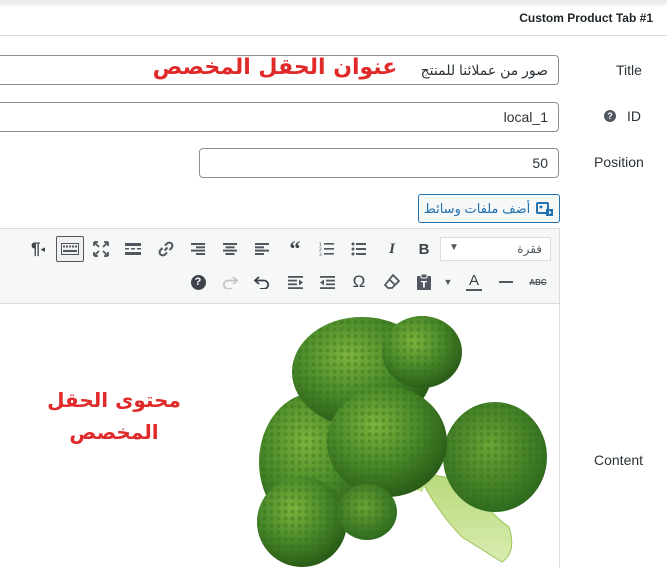  Describe the element at coordinates (424, 249) in the screenshot. I see `bold-icon: B` at that location.